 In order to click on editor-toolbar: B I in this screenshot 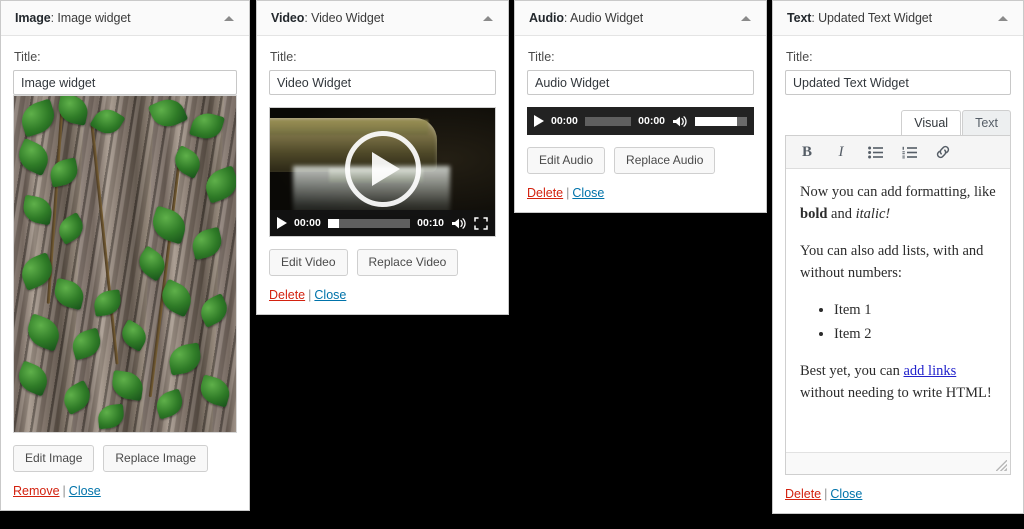, I will do `click(898, 152)`.